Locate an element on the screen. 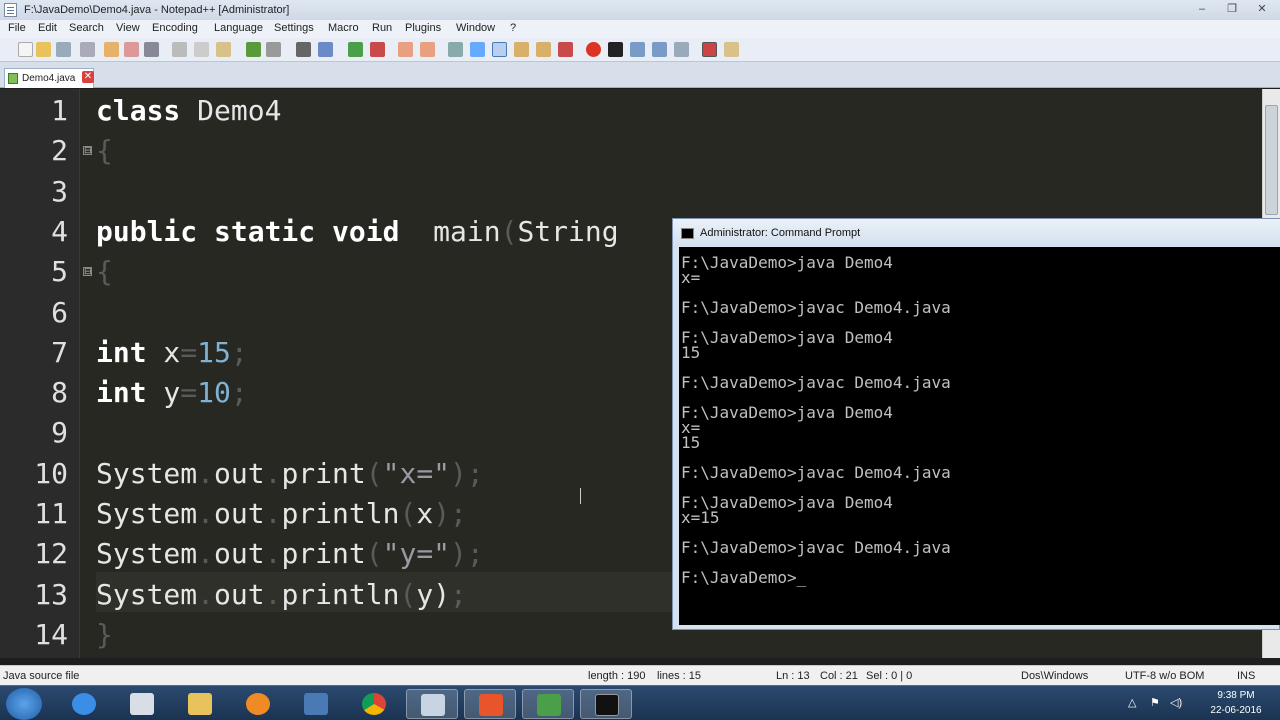 This screenshot has width=1280, height=720. menu-view: View is located at coordinates (128, 28).